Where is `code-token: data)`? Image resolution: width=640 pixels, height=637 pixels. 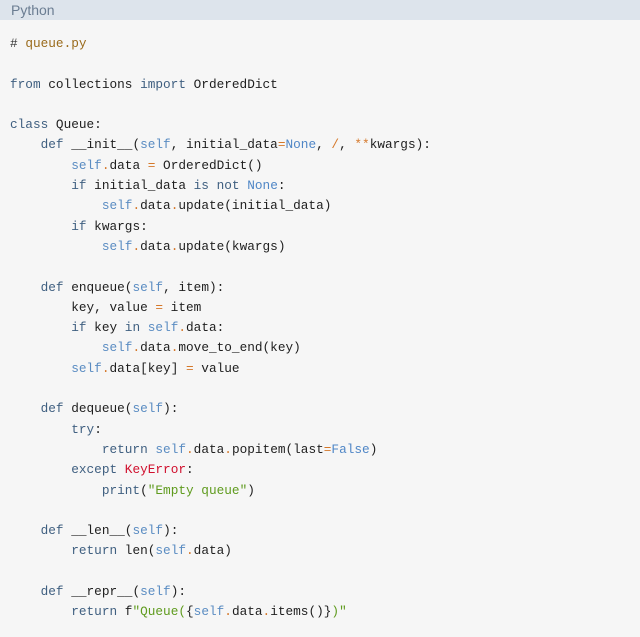 code-token: data) is located at coordinates (212, 551).